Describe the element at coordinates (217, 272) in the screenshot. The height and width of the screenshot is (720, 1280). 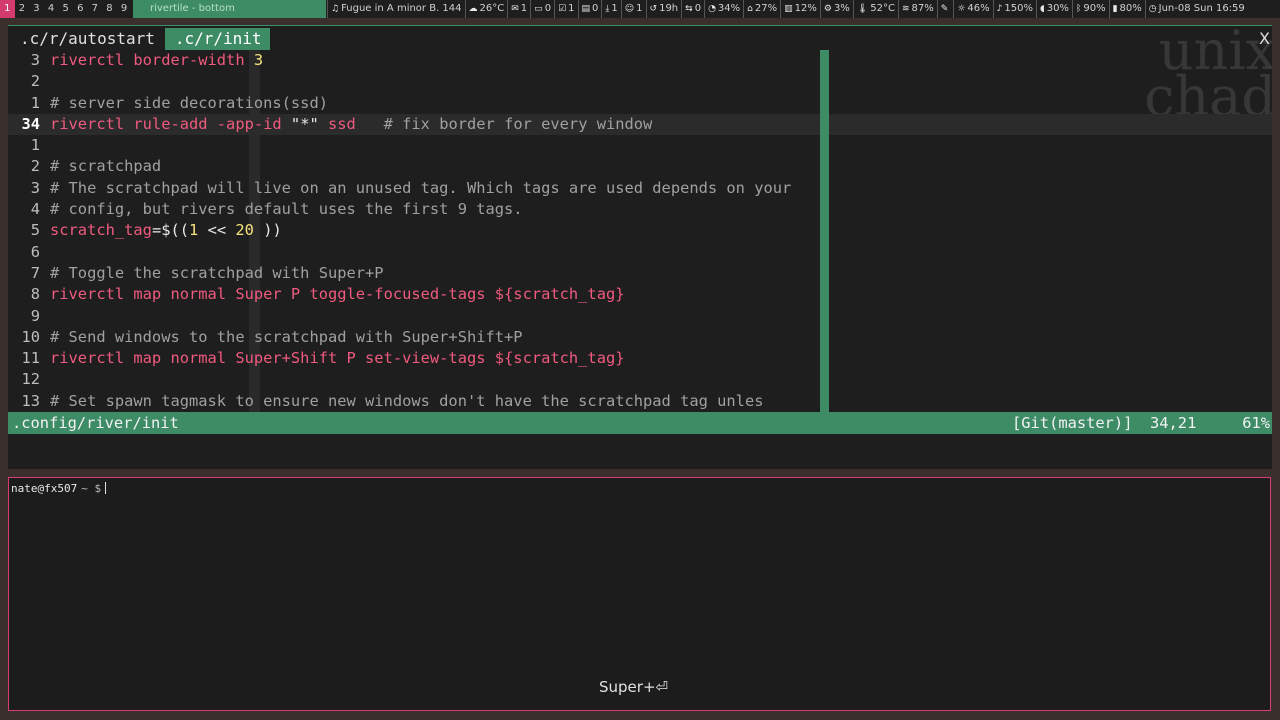
I see `token: # Toggle the scratchpad with Super+P` at that location.